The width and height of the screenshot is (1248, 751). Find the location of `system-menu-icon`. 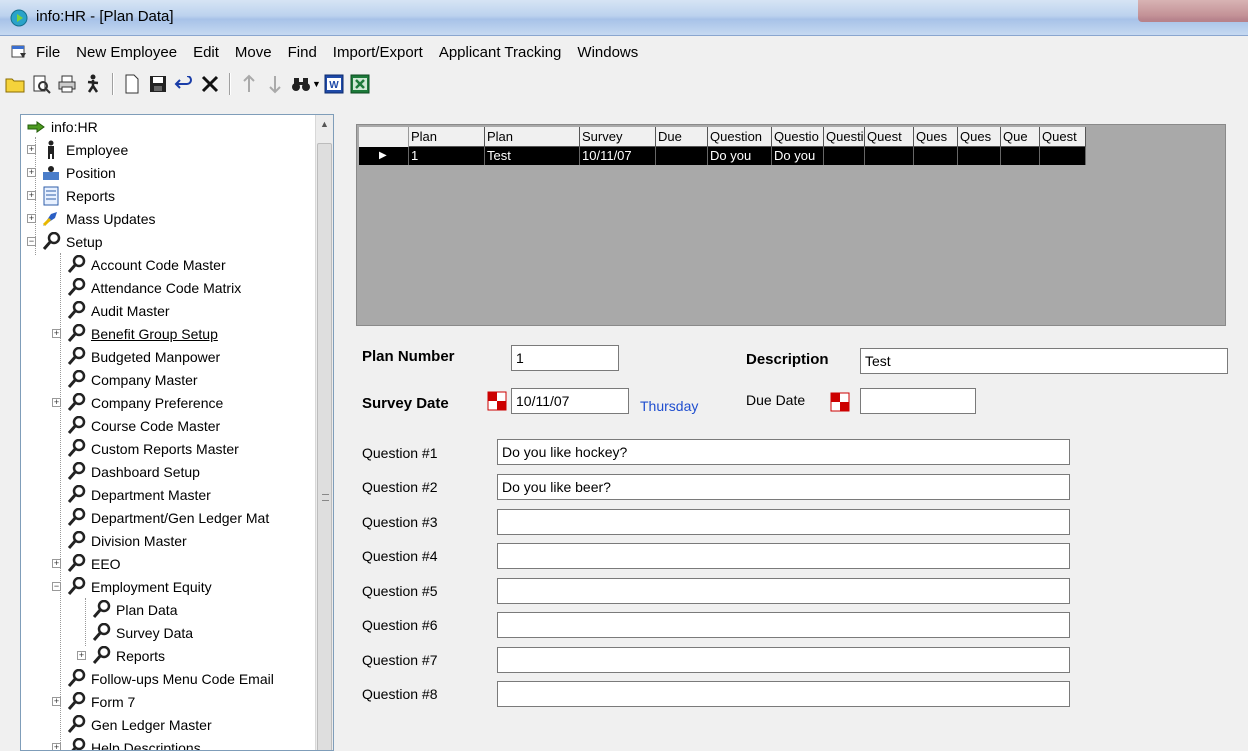

system-menu-icon is located at coordinates (19, 52).